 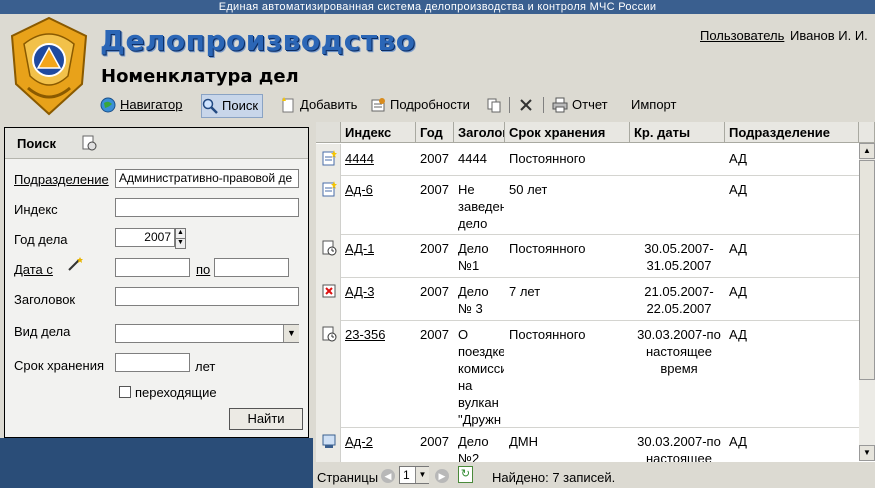 I want to click on row-dates: 21.05.2007-22.05.2007, so click(x=679, y=300).